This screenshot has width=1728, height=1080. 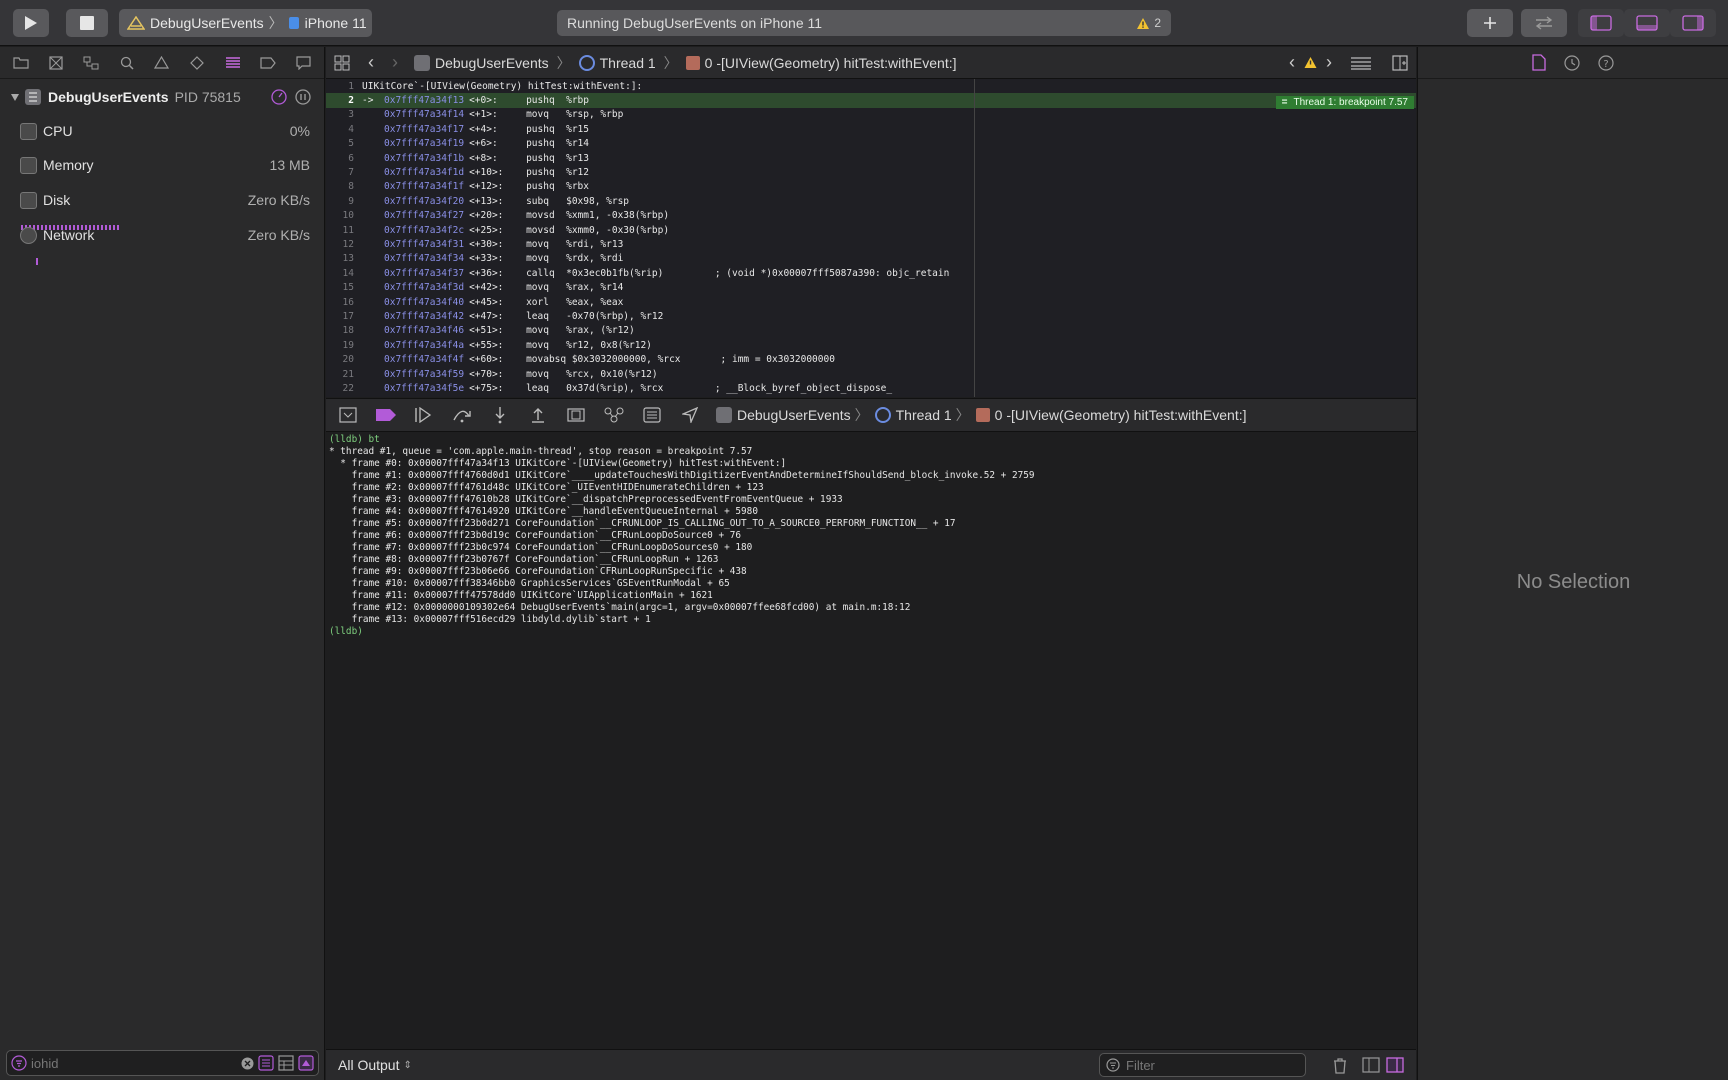 What do you see at coordinates (344, 345) in the screenshot?
I see `line-number: 19` at bounding box center [344, 345].